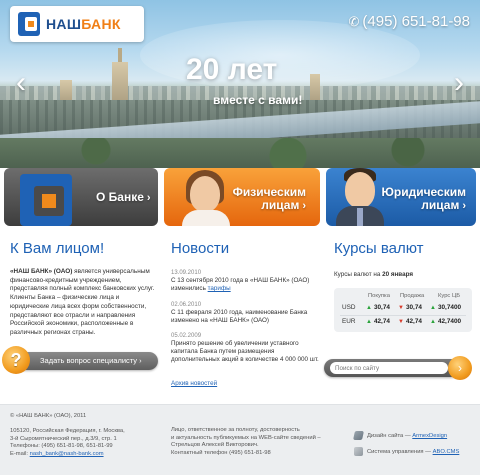 Image resolution: width=480 pixels, height=475 pixels. Describe the element at coordinates (449, 321) in the screenshot. I see `rate-cb-value: 42,7400` at that location.